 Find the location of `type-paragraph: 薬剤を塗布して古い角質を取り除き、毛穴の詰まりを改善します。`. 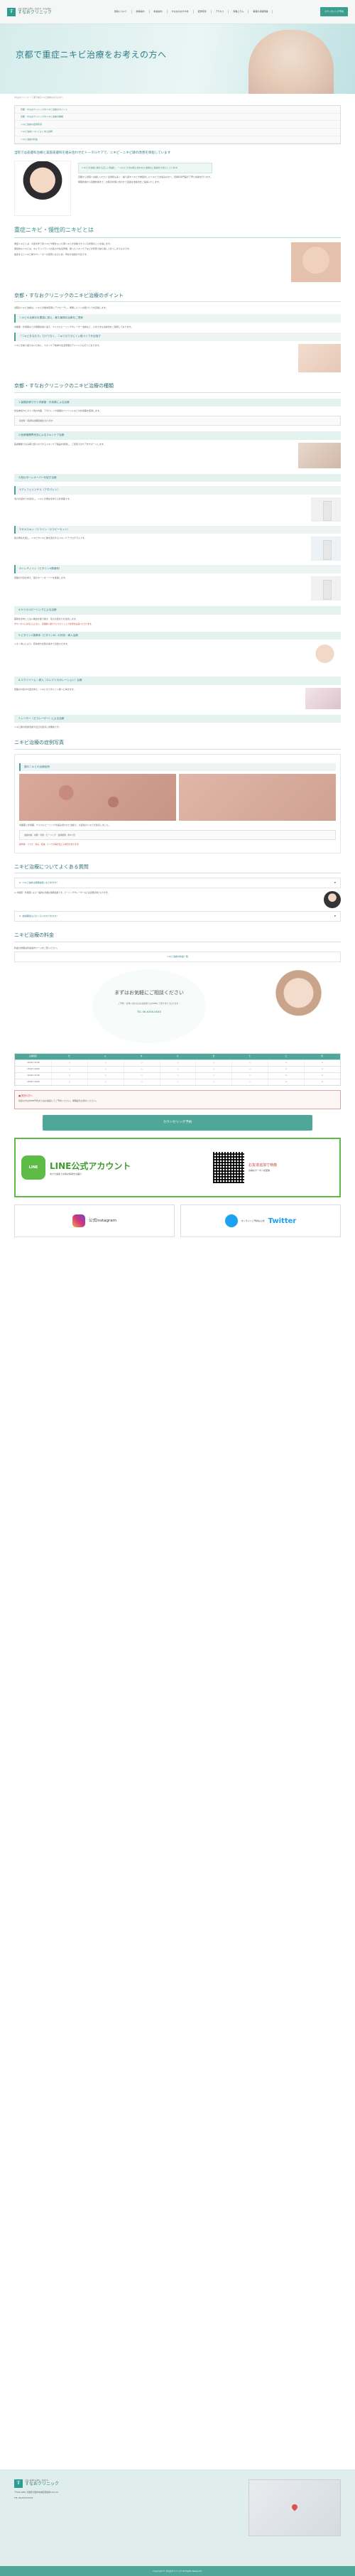

type-paragraph: 薬剤を塗布して古い角質を取り除き、毛穴の詰まりを改善します。 is located at coordinates (46, 618).